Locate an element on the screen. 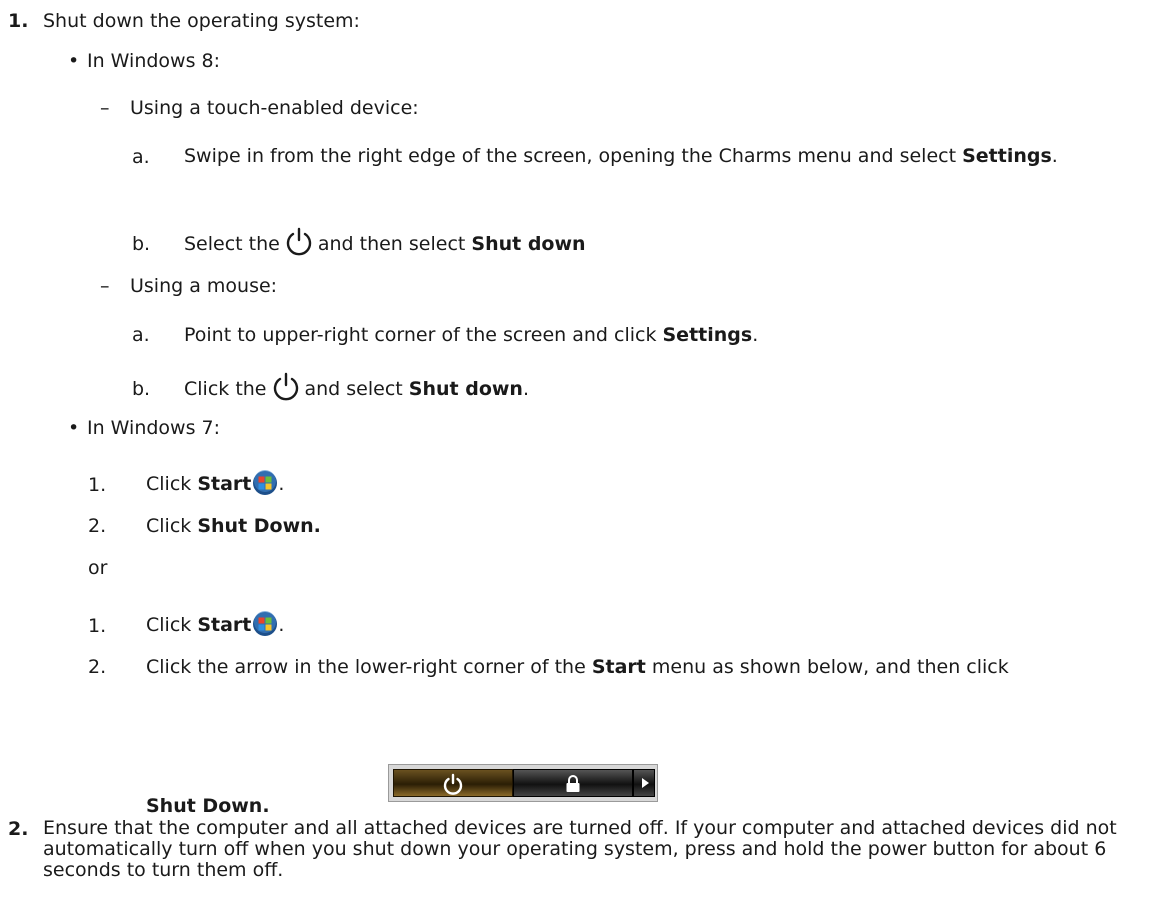  win7-step-1: Click Start. is located at coordinates (215, 484).